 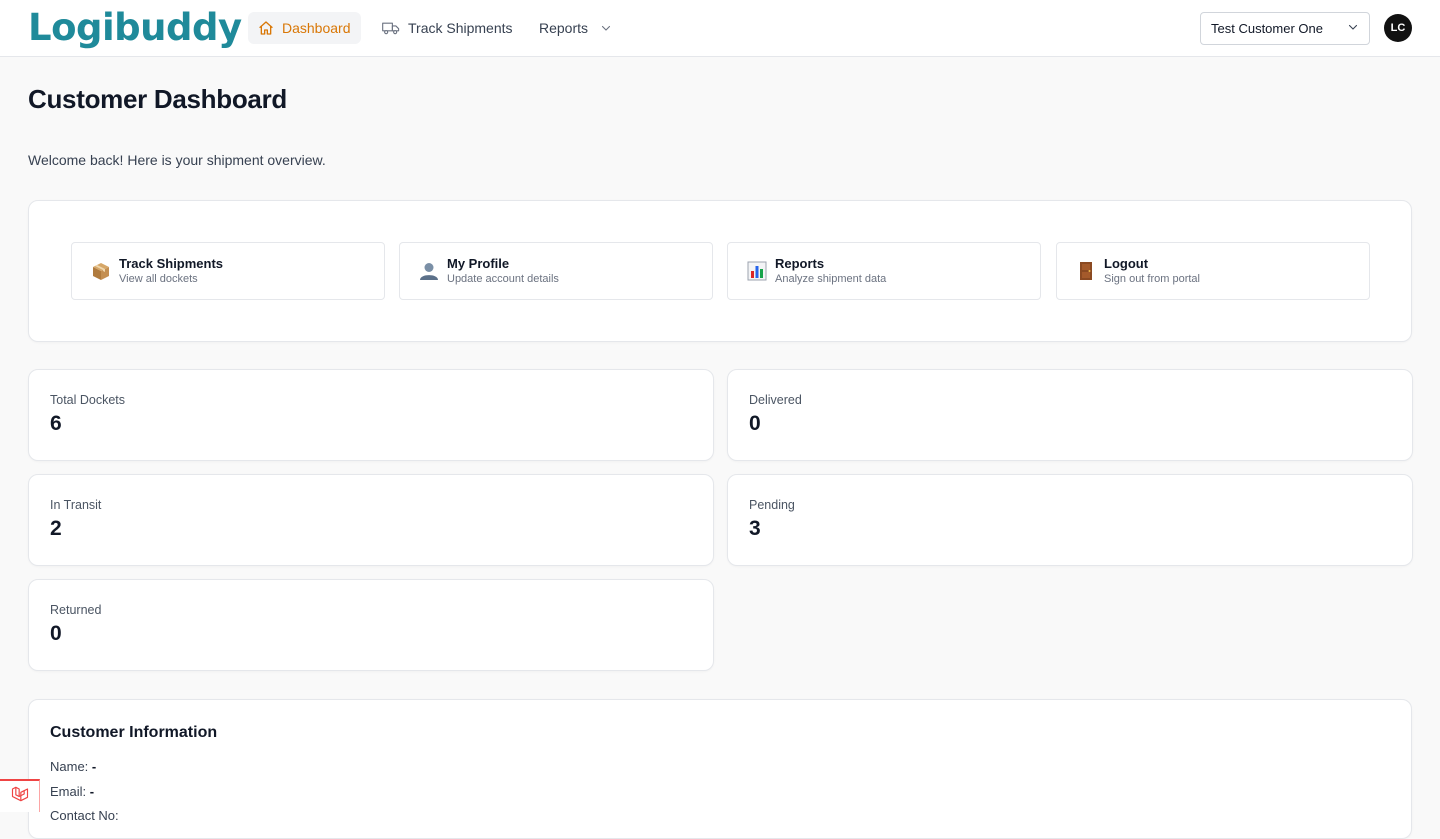 What do you see at coordinates (1398, 28) in the screenshot?
I see `user-avatar: LC` at bounding box center [1398, 28].